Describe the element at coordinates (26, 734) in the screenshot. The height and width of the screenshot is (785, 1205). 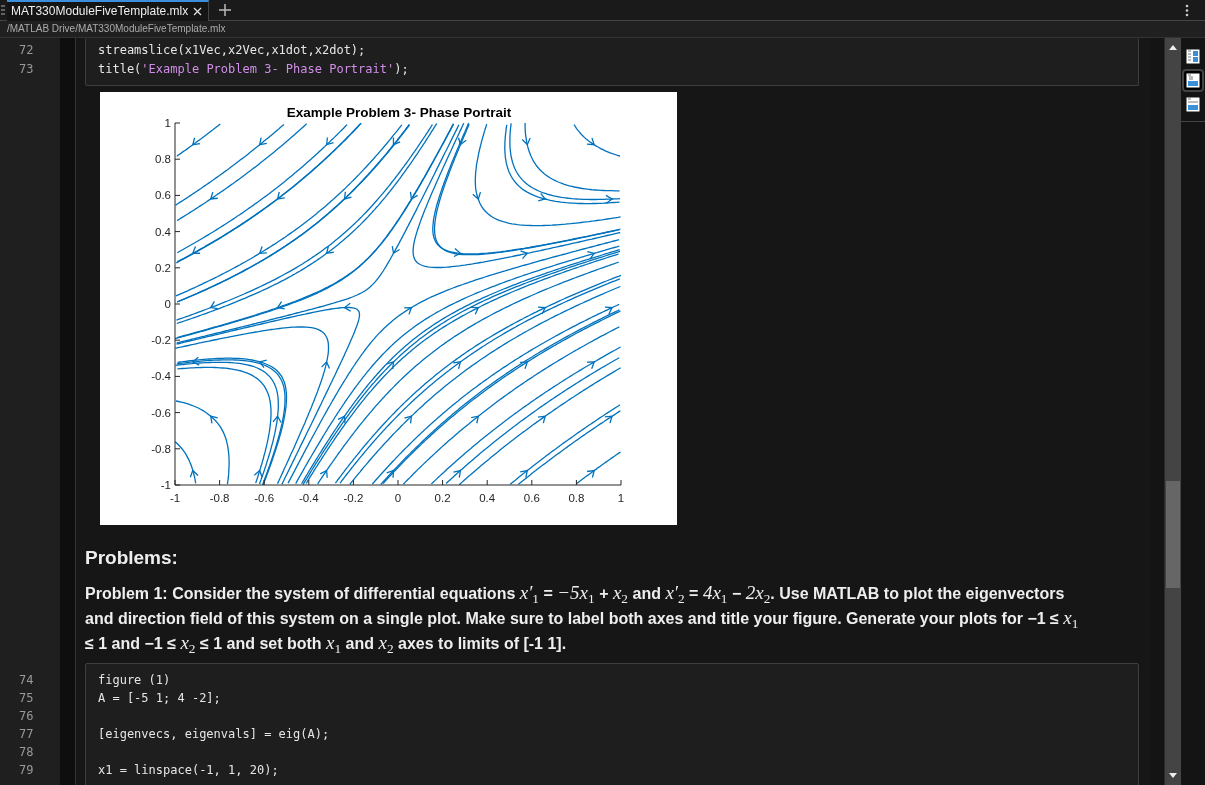
I see `line-number: 77` at that location.